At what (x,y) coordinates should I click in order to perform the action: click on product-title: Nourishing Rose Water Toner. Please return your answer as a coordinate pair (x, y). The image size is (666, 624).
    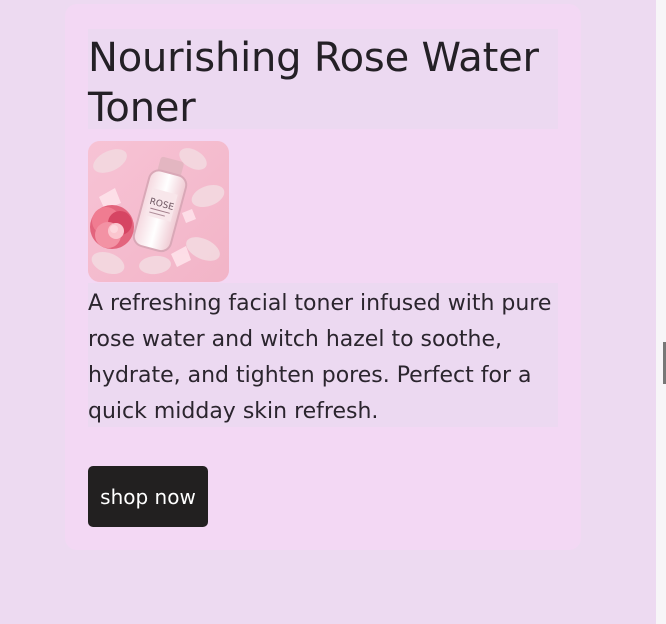
    Looking at the image, I should click on (313, 83).